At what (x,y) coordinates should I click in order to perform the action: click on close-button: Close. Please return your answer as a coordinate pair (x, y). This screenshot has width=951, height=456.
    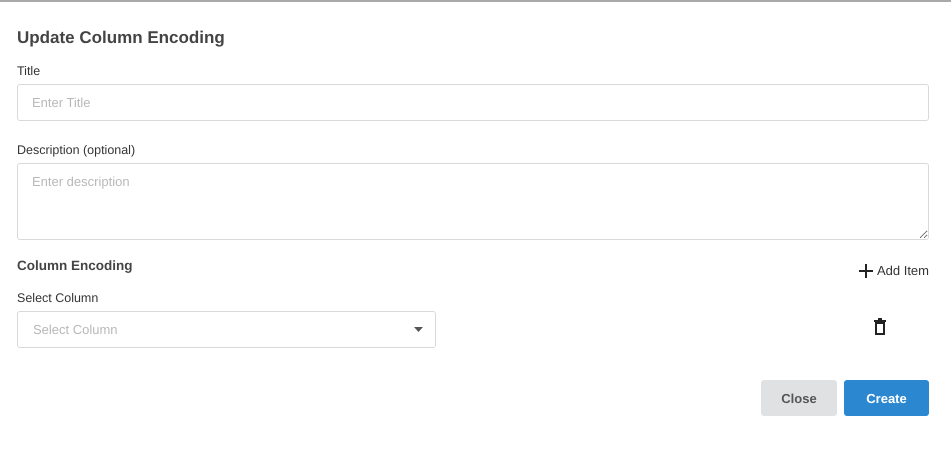
    Looking at the image, I should click on (799, 398).